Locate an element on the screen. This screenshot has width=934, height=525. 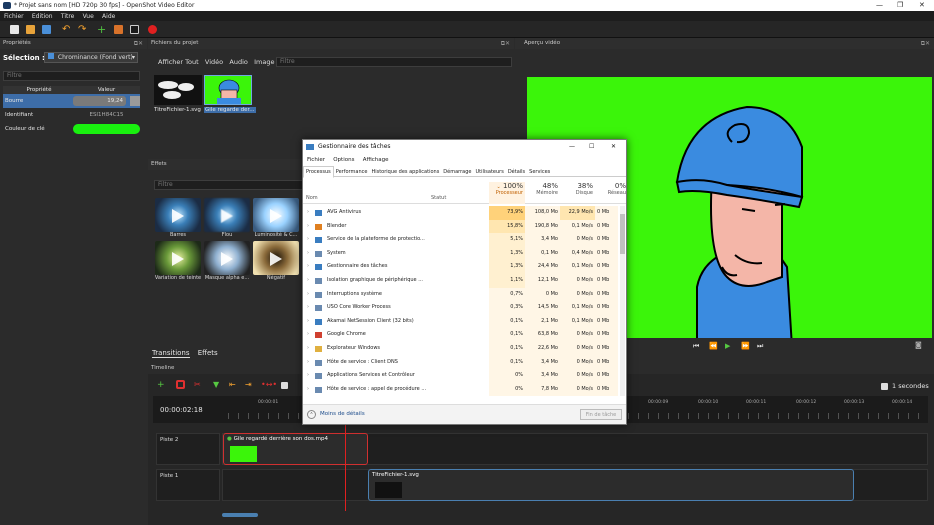
tab-performance: Performance is located at coordinates (352, 172).